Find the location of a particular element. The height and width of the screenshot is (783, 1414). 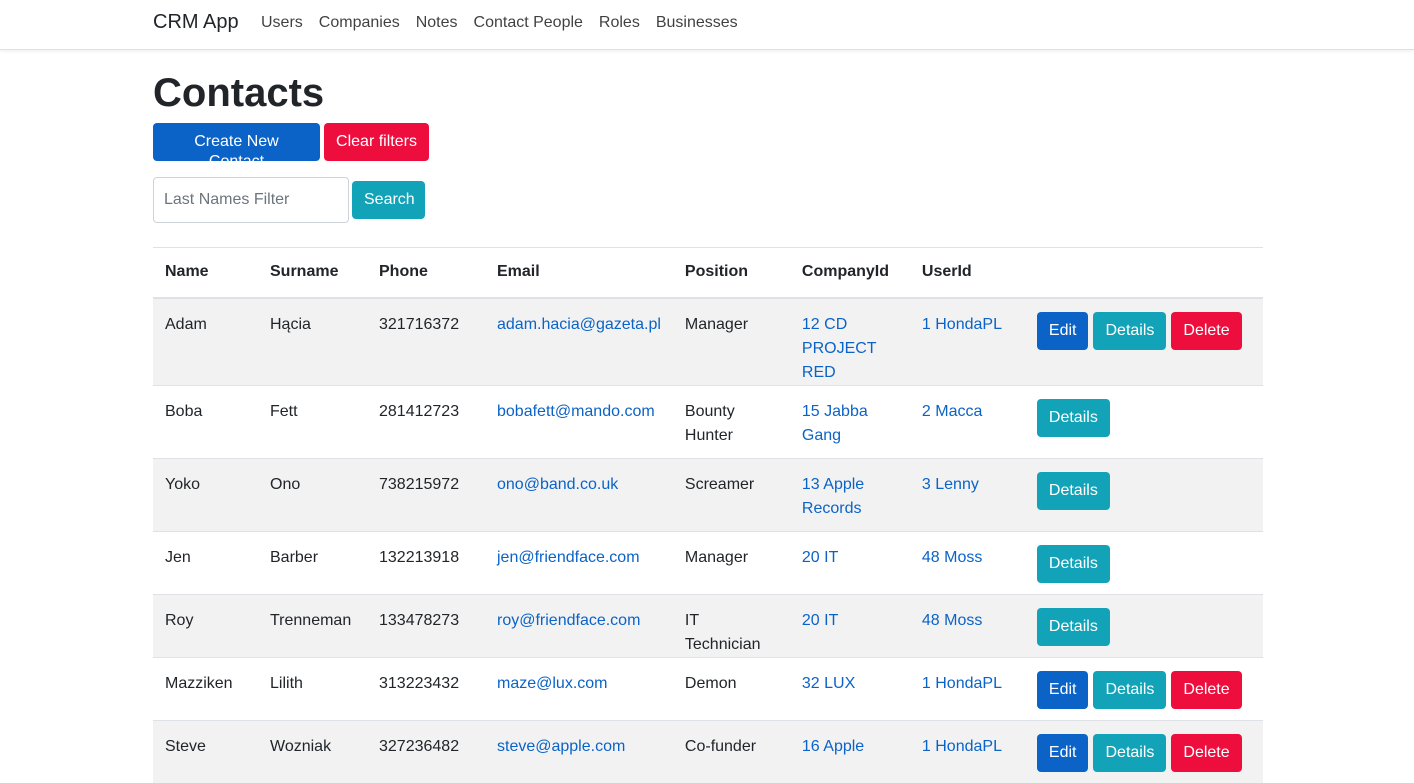

cell-phone: 133478273 is located at coordinates (426, 625).